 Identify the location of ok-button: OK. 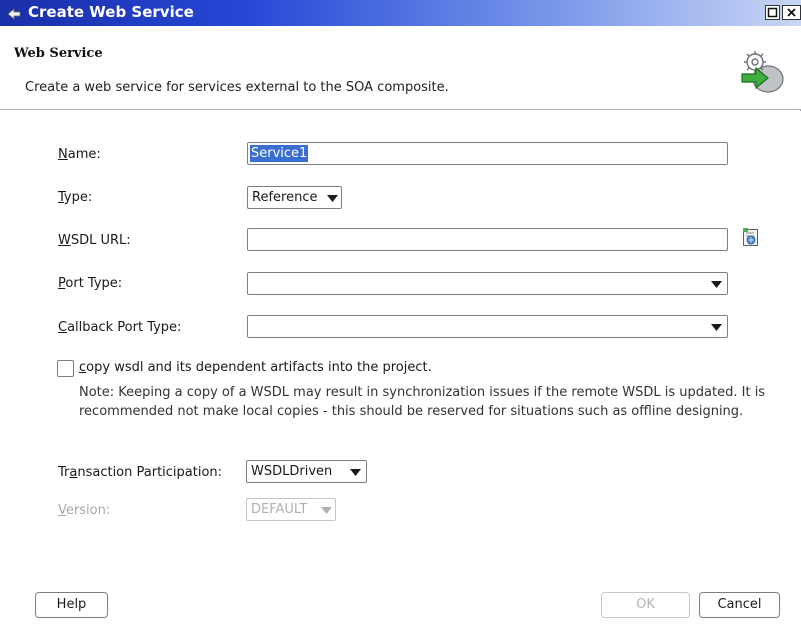
(645, 605).